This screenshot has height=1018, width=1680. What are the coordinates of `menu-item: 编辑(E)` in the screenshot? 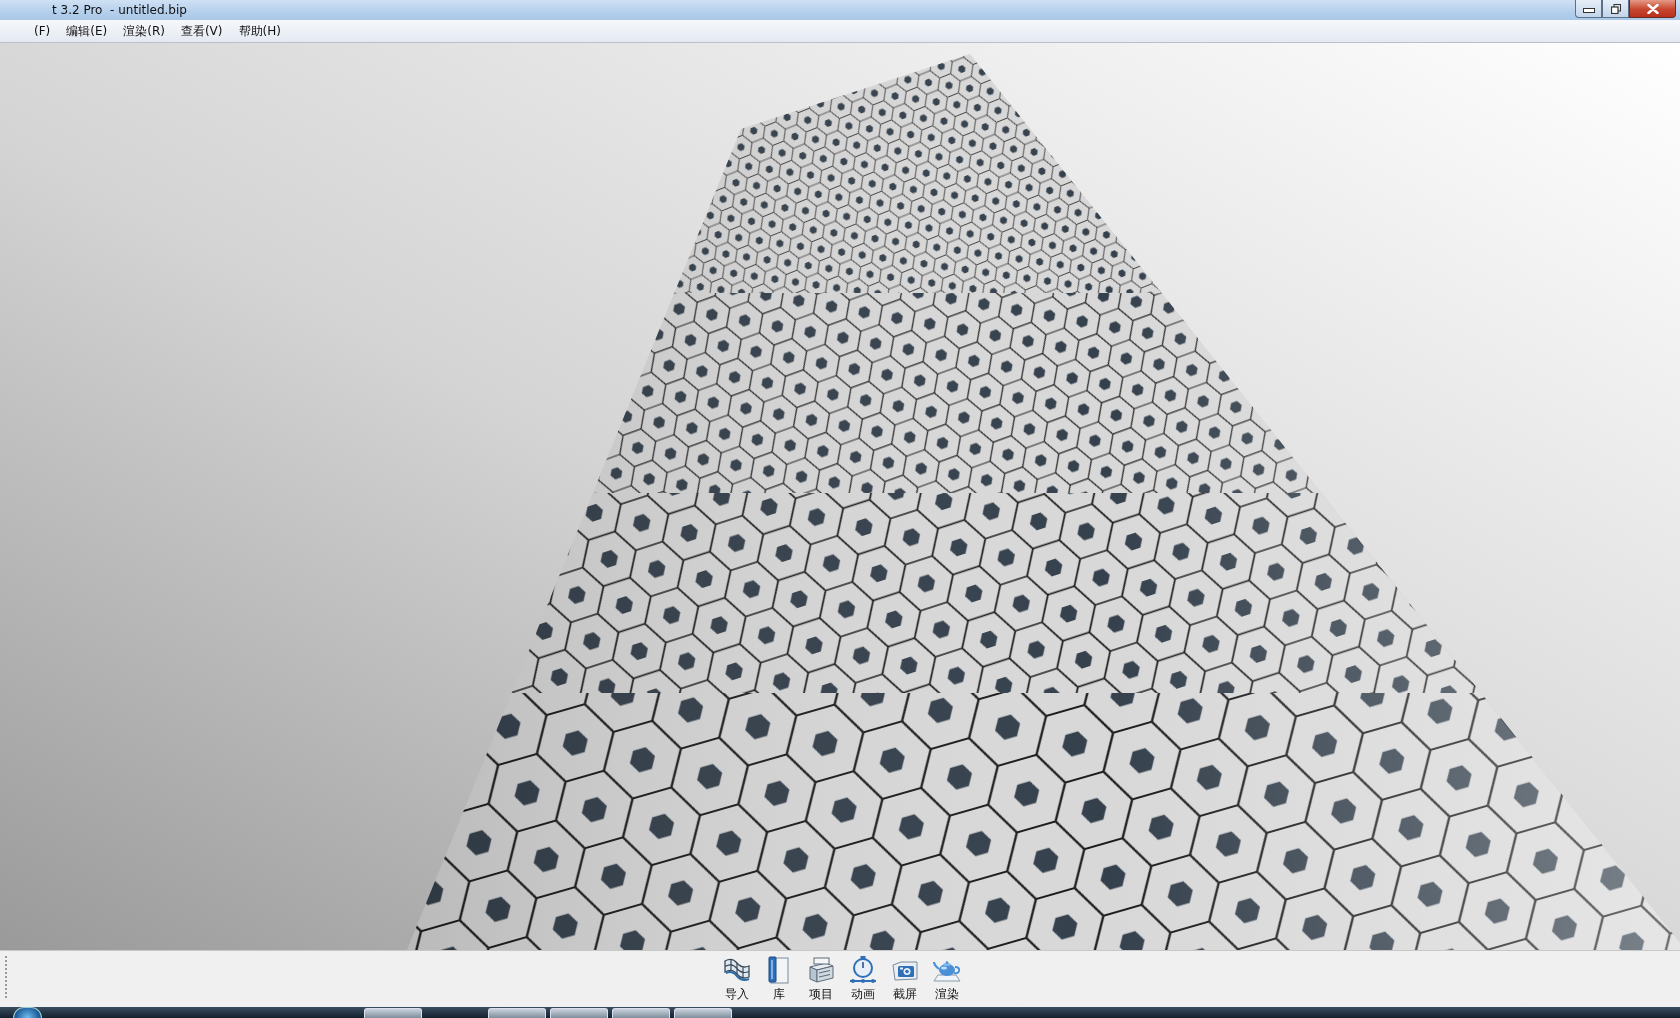 It's located at (87, 31).